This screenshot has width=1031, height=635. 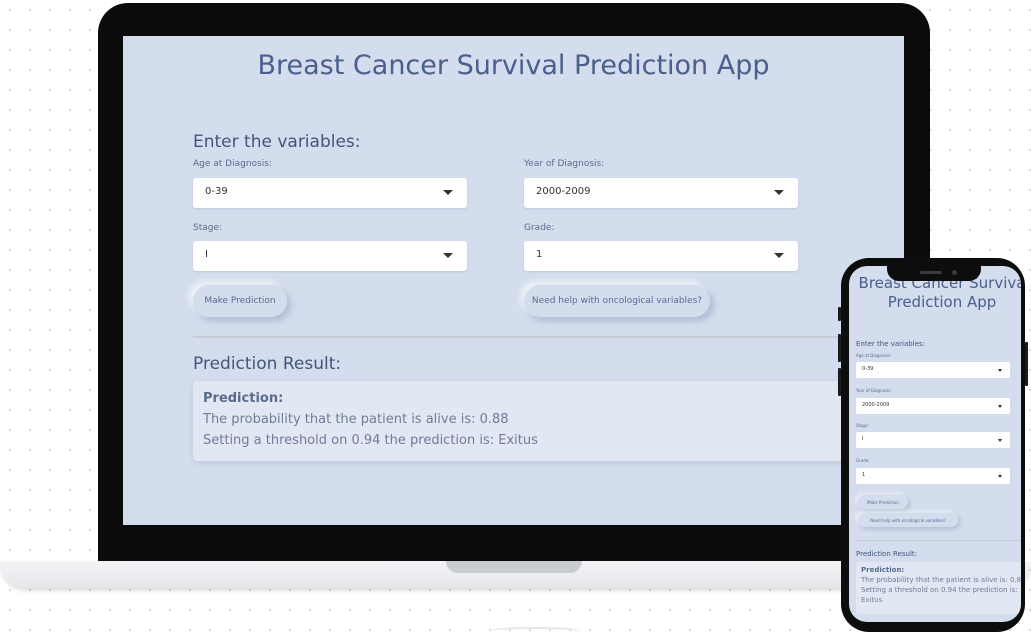 What do you see at coordinates (933, 370) in the screenshot?
I see `mobile-age-select: 0-39` at bounding box center [933, 370].